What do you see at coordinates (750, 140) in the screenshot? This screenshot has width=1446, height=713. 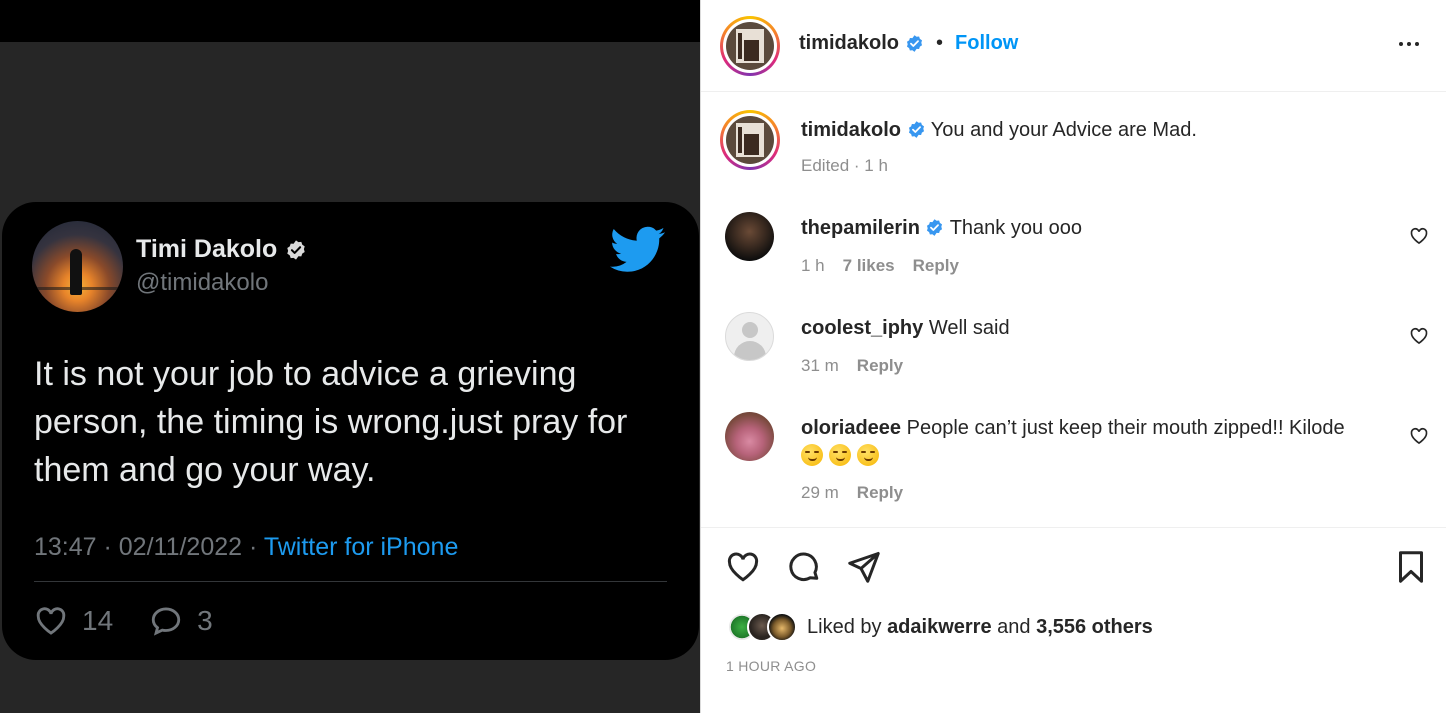 I see `caption-author-avatar` at bounding box center [750, 140].